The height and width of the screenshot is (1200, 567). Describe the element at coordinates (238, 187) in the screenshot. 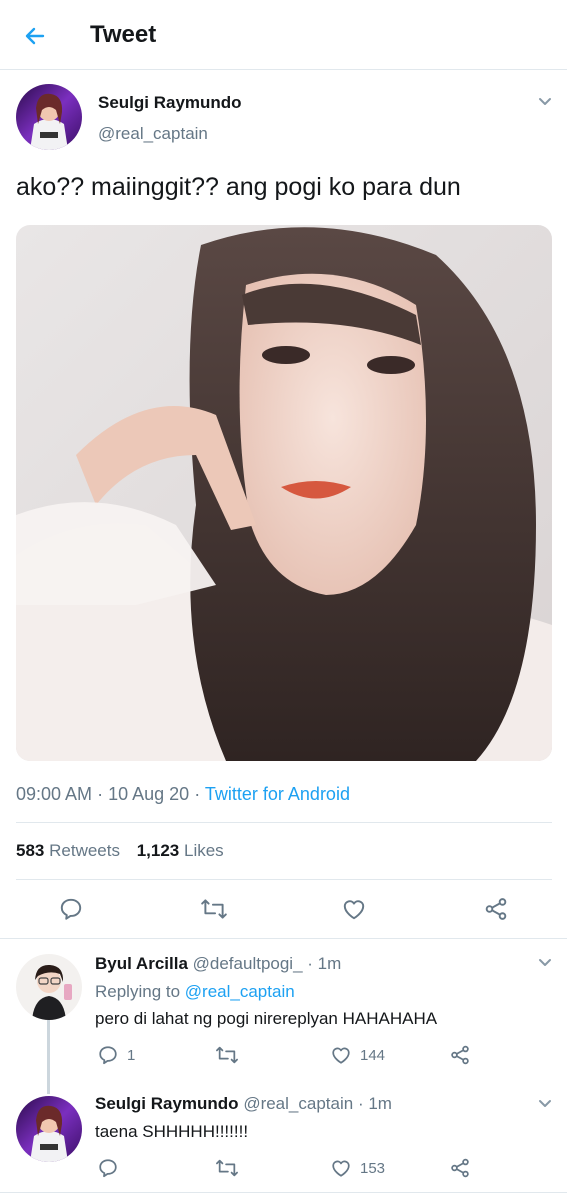

I see `main-tweet-text: ako?? maiinggit?? ang pogi ko para dun` at that location.